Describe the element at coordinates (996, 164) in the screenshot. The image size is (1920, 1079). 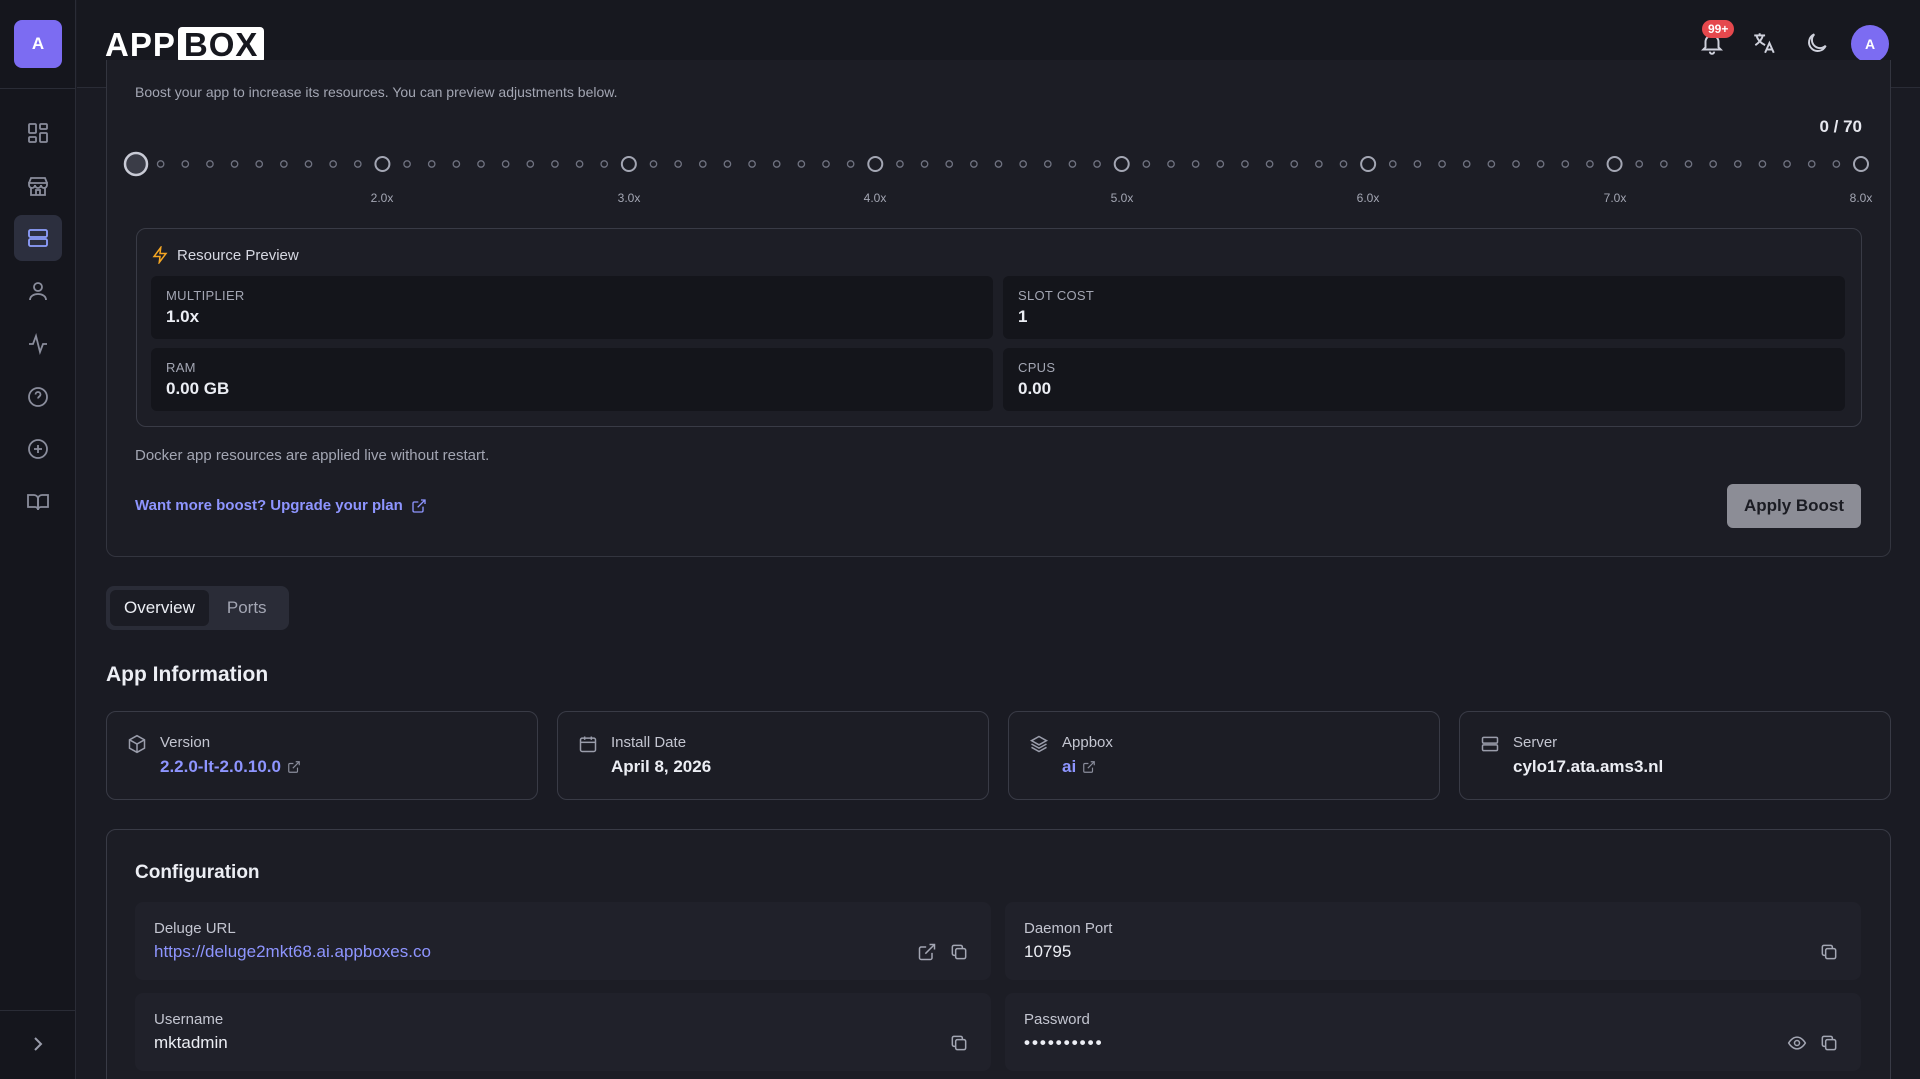
I see `boost-slider-track` at that location.